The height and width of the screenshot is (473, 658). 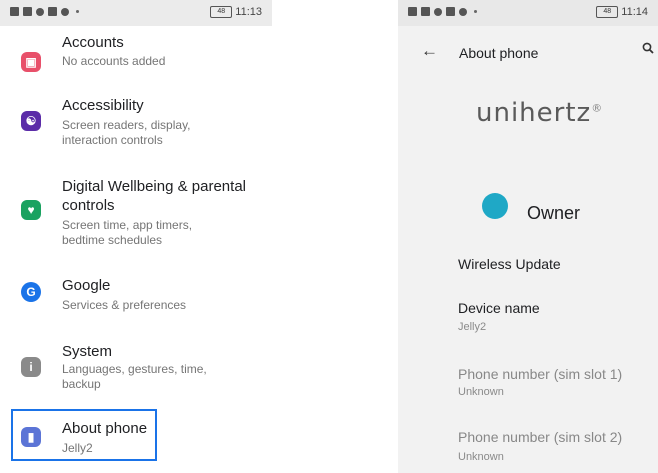 I want to click on wellbeing-icon: ♥, so click(x=31, y=210).